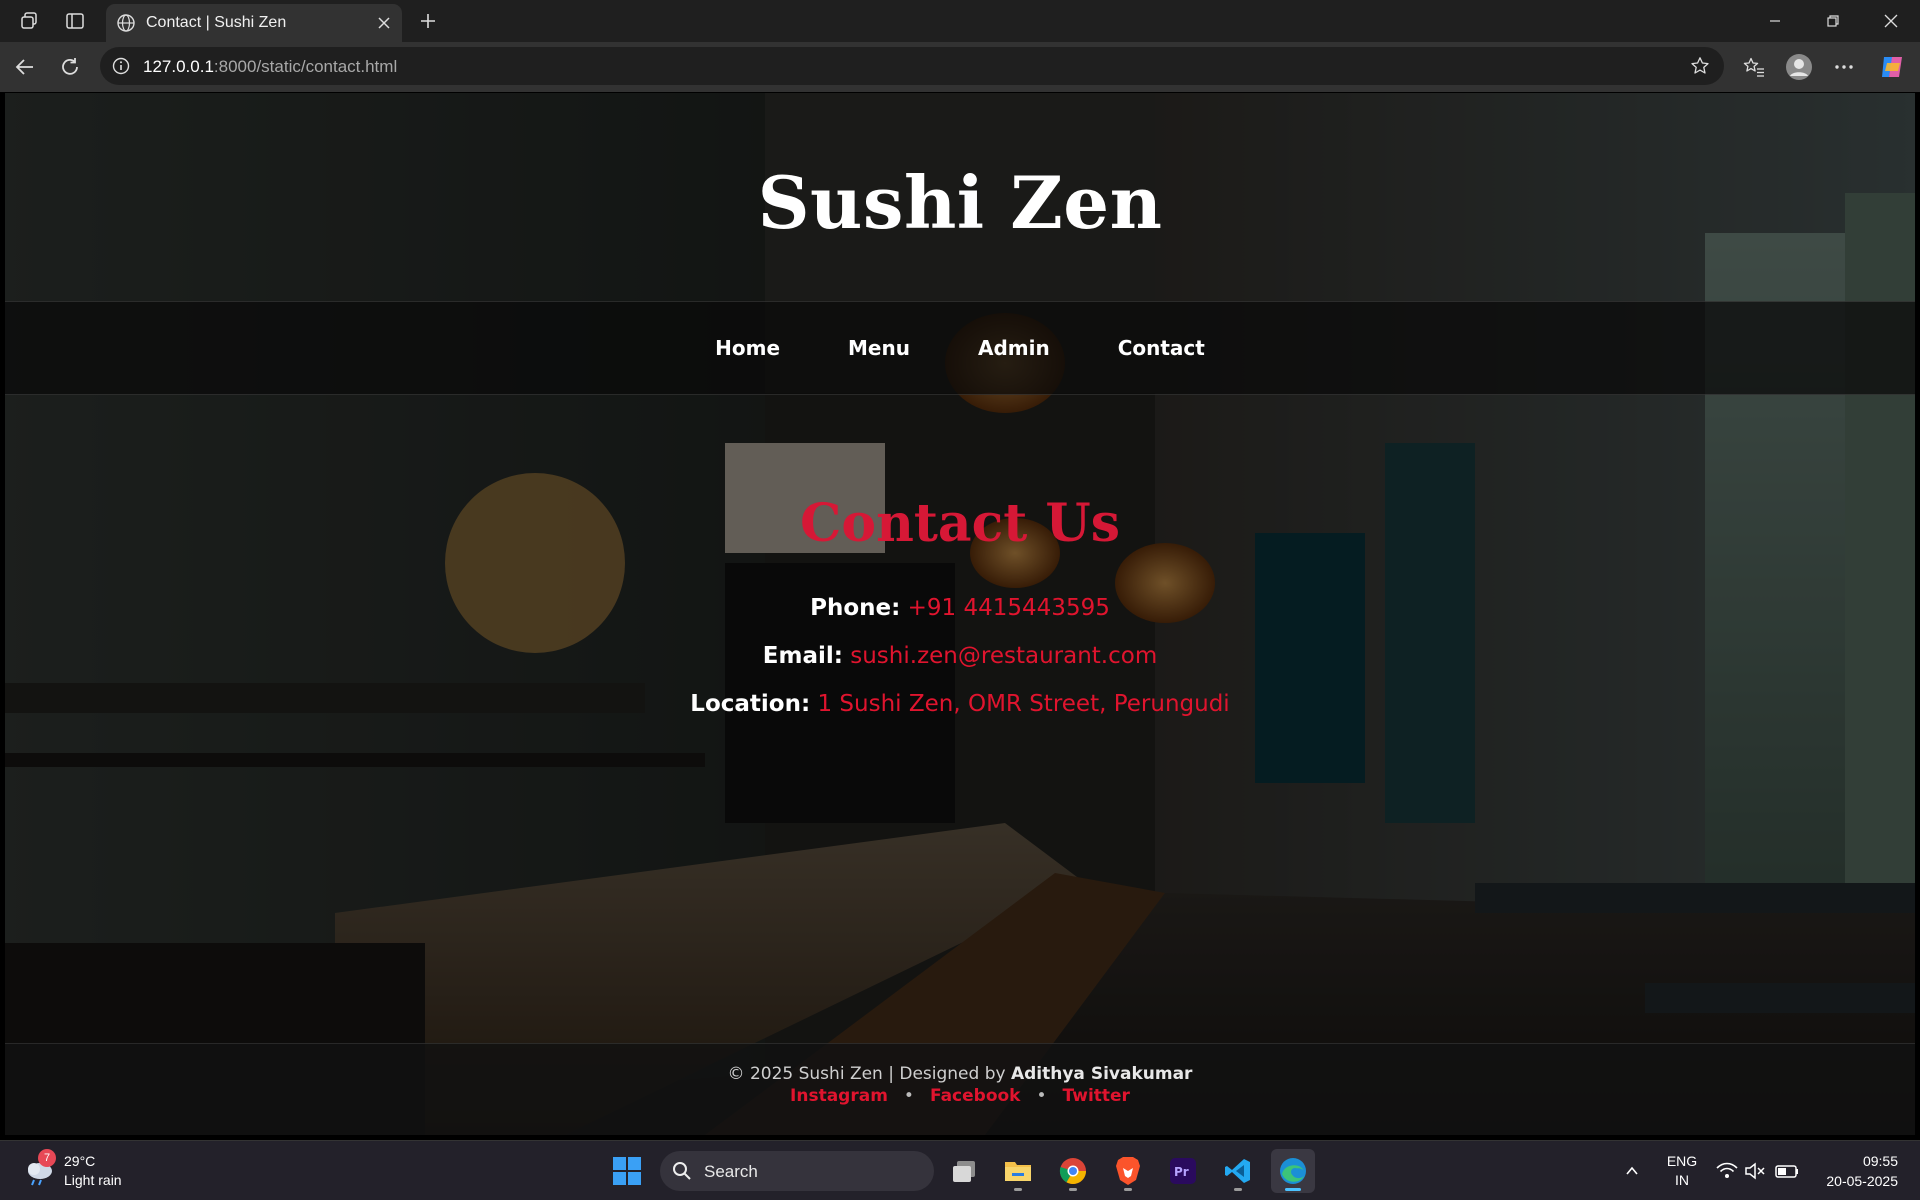  I want to click on vscode-icon, so click(1237, 1171).